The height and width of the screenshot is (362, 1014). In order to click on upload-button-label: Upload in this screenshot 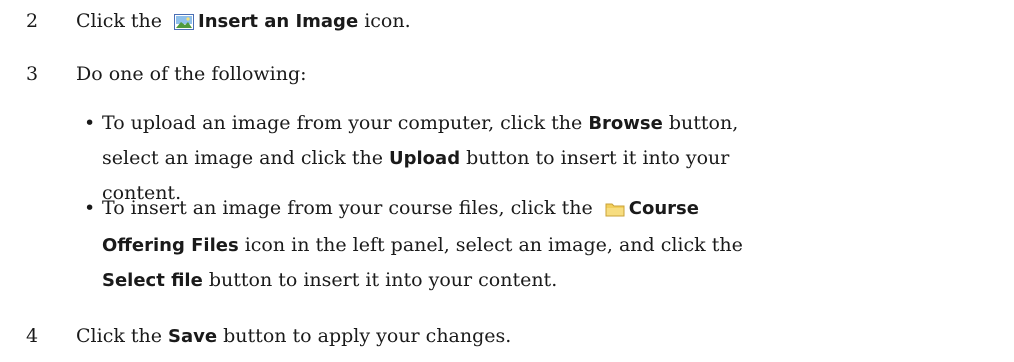, I will do `click(425, 158)`.